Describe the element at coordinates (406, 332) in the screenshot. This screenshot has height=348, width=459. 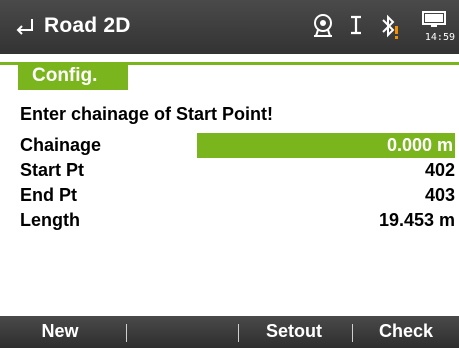
I see `check-button: Check` at that location.